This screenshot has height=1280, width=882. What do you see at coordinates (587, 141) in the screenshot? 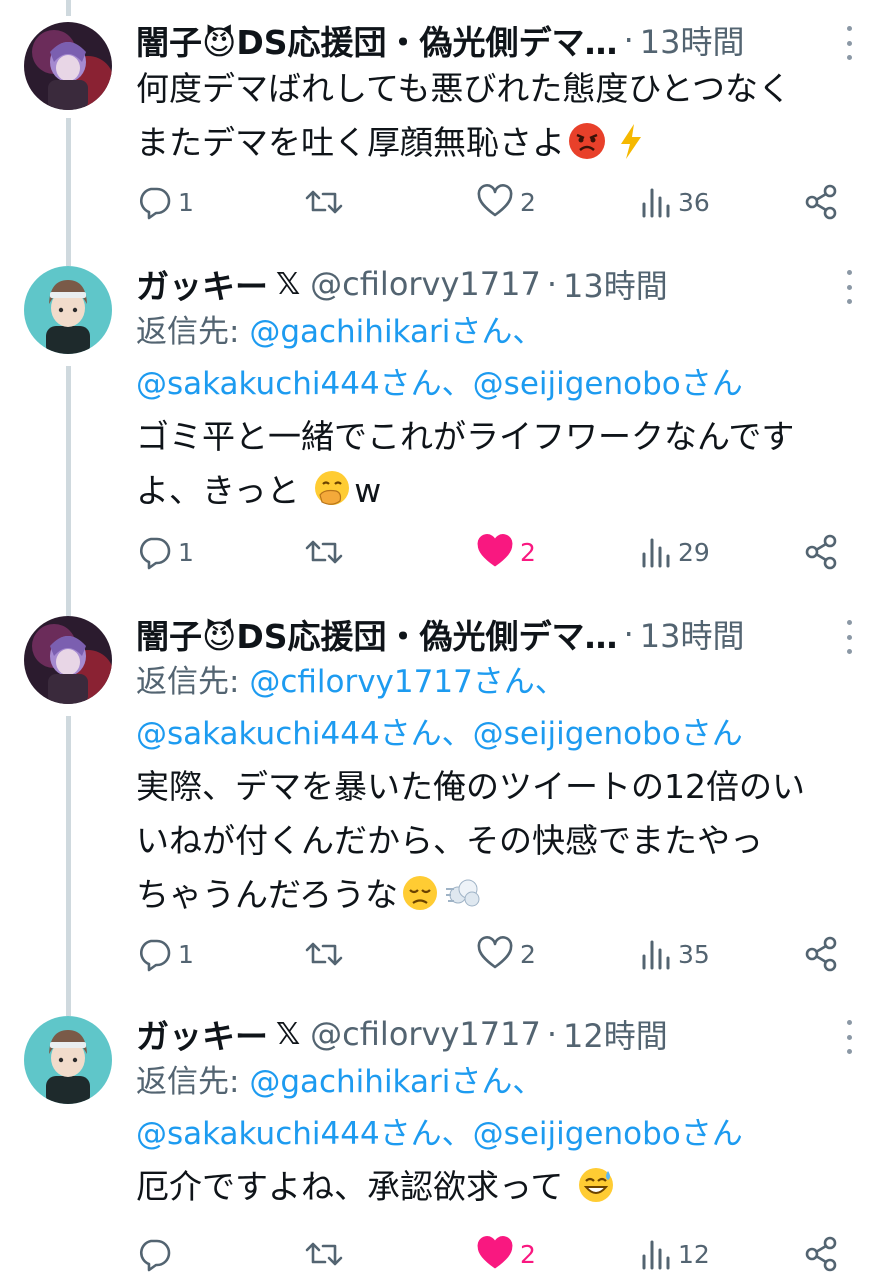
I see `angry-face-icon` at bounding box center [587, 141].